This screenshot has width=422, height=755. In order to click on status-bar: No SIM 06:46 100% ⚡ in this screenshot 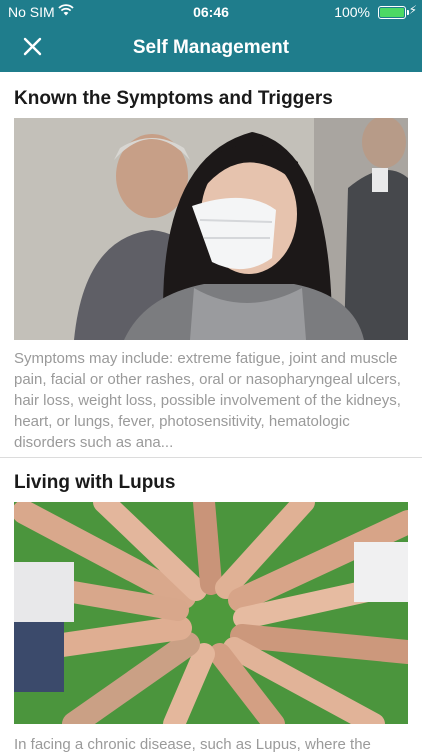, I will do `click(211, 12)`.